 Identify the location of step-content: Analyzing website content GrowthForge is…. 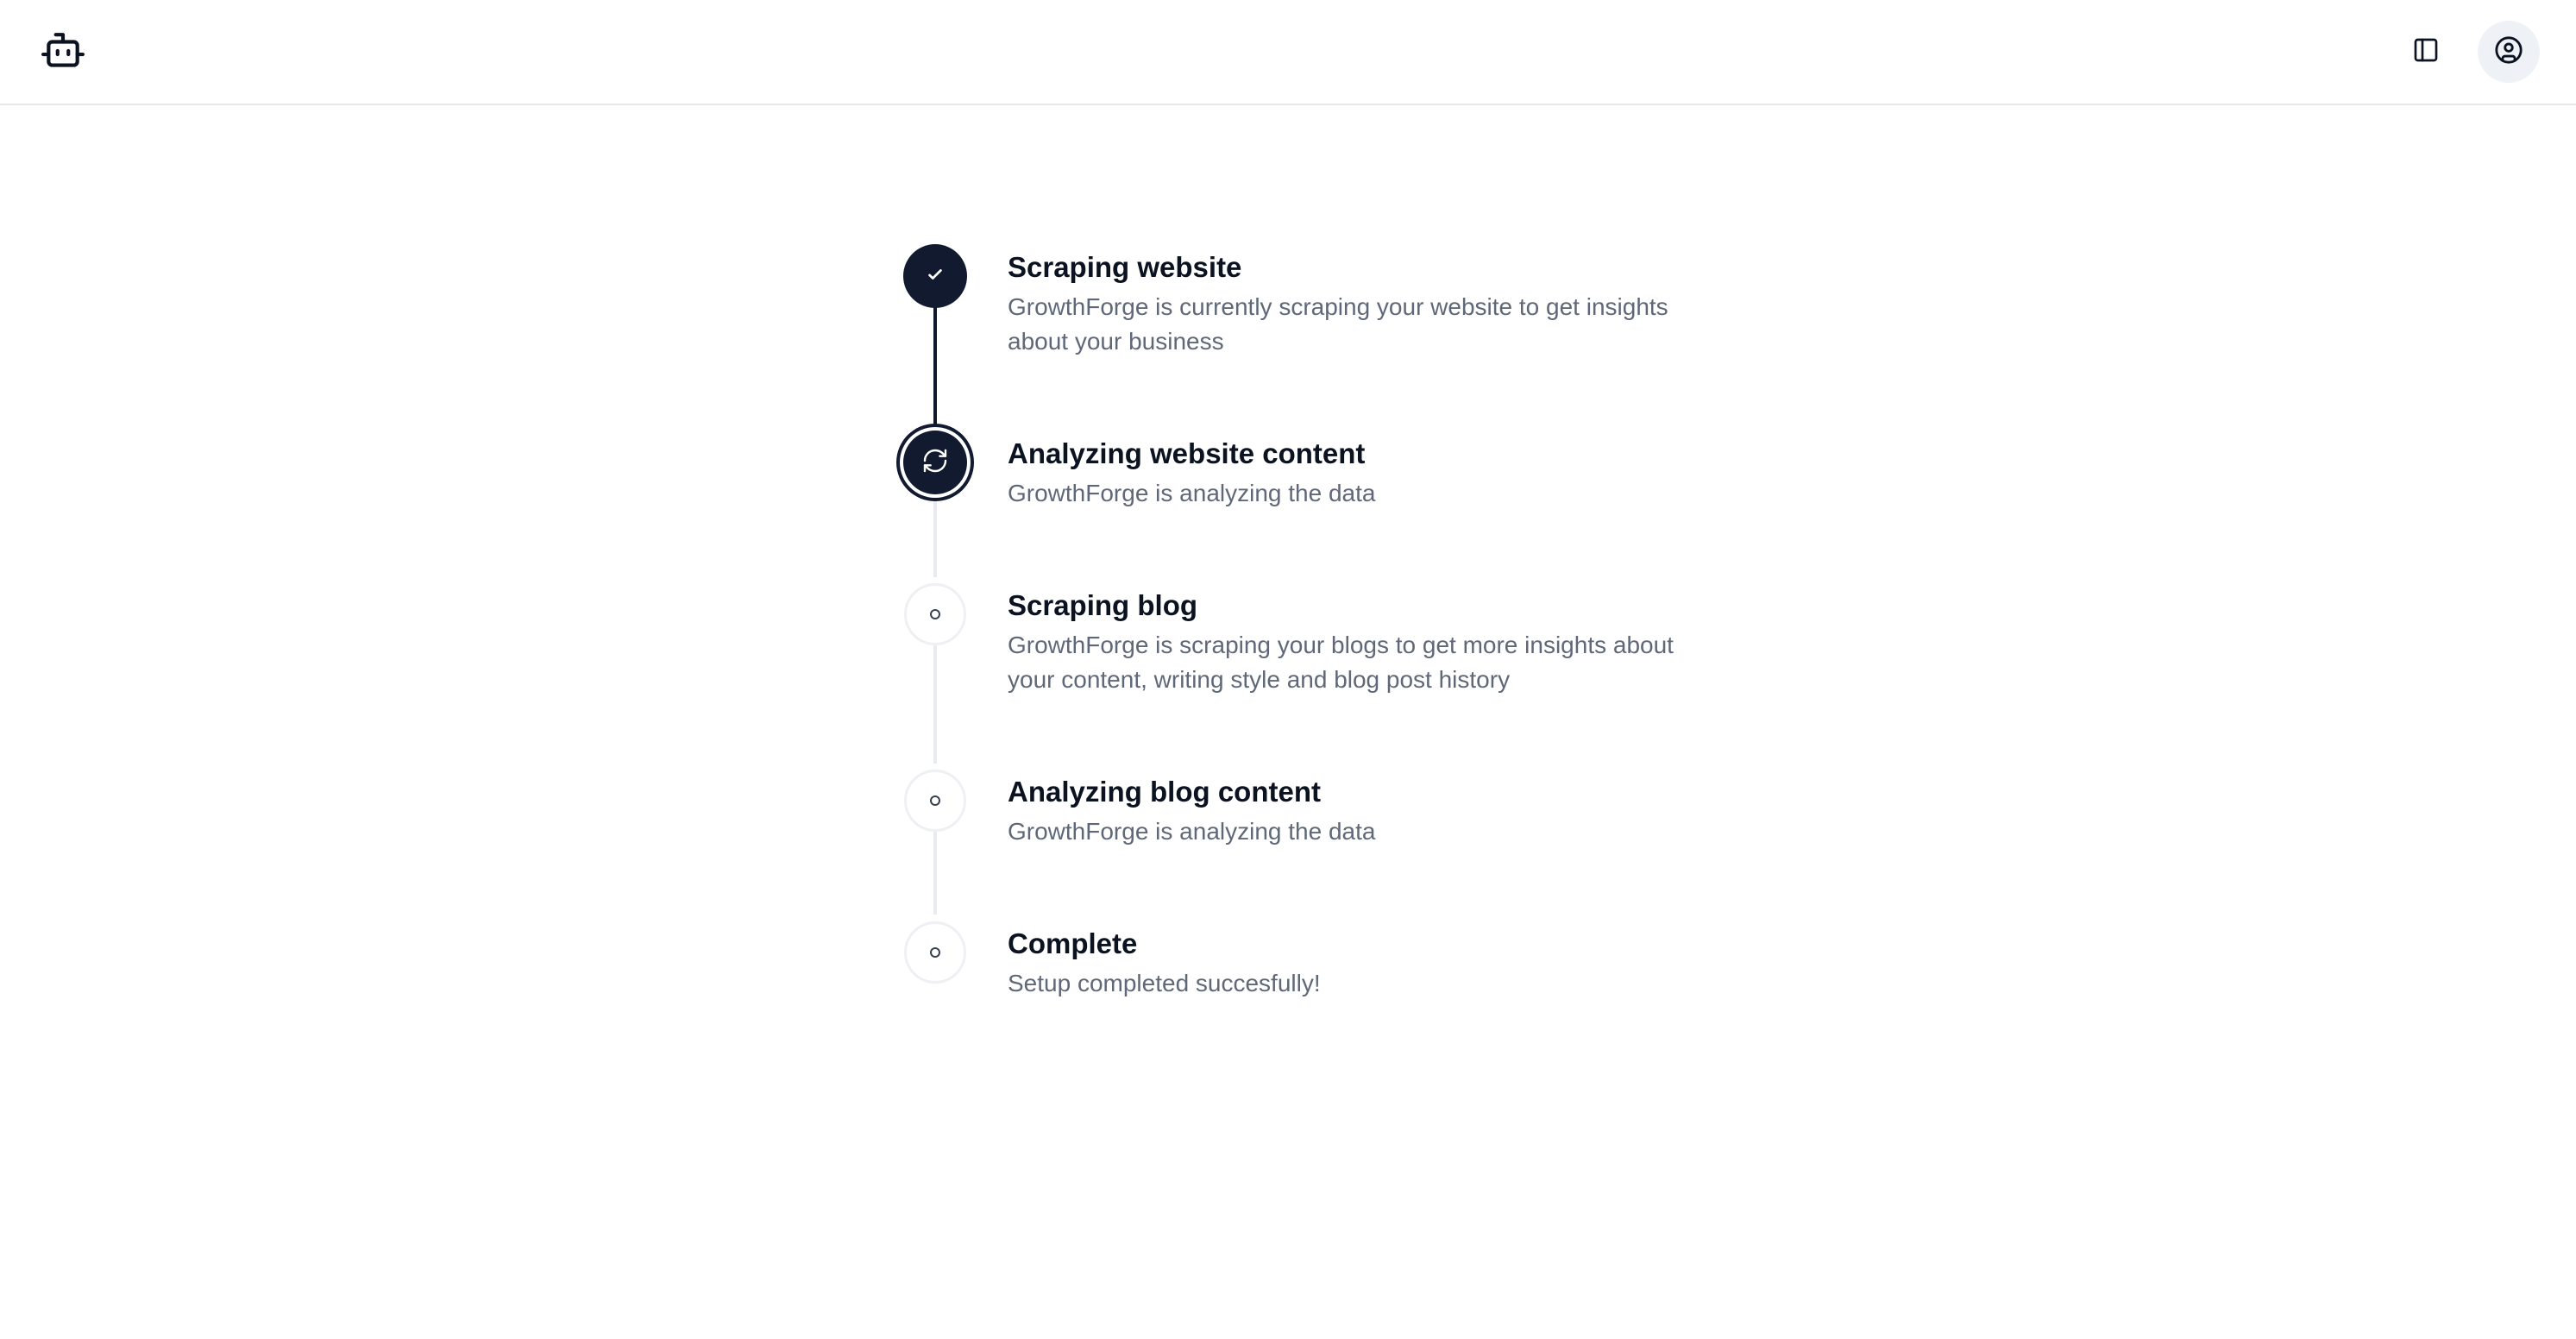
(1353, 474).